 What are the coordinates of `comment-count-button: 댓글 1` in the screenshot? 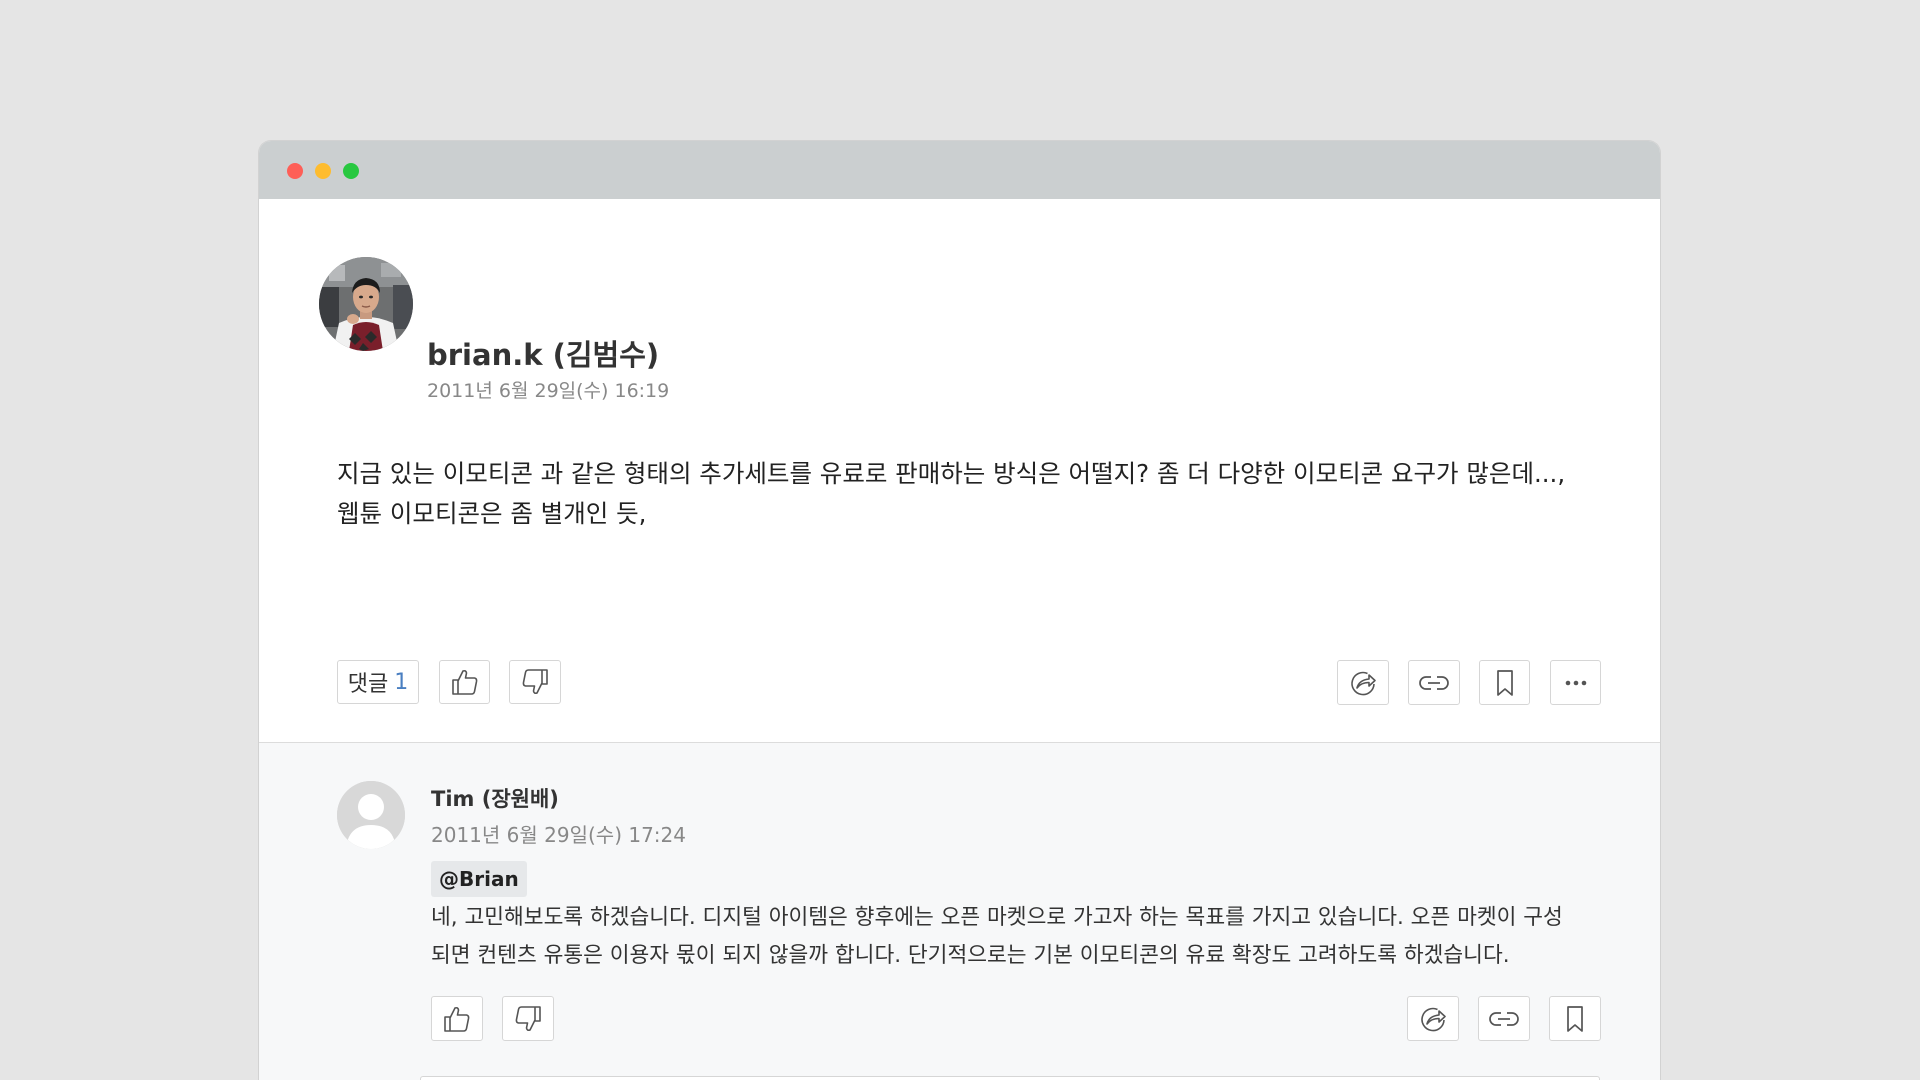 It's located at (378, 682).